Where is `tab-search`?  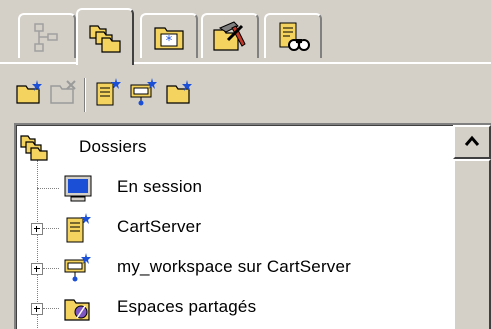
tab-search is located at coordinates (293, 35).